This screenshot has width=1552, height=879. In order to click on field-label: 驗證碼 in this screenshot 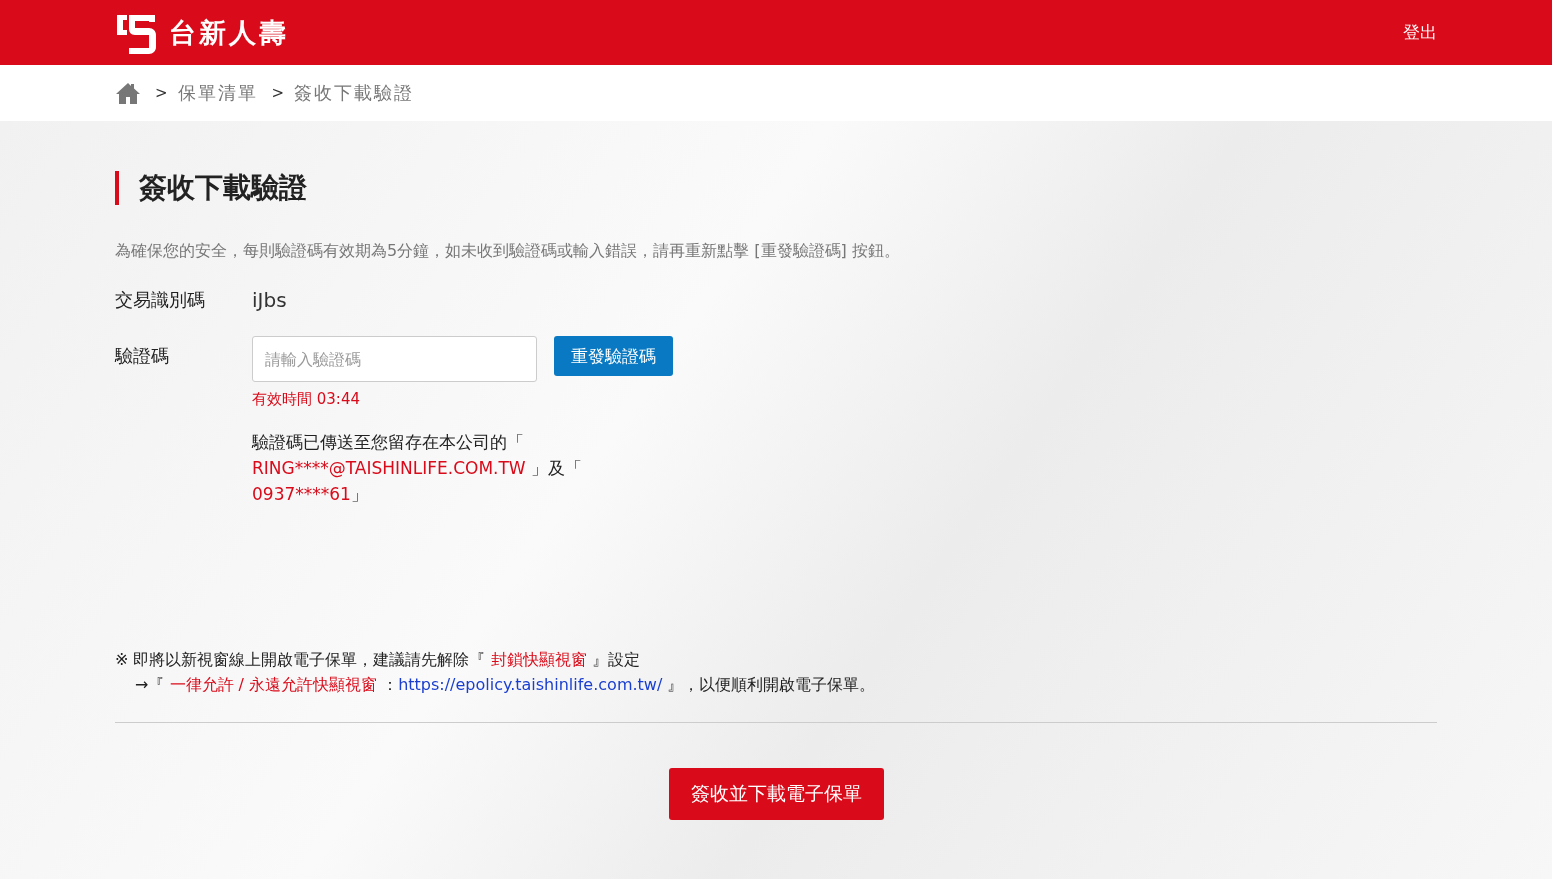, I will do `click(142, 356)`.